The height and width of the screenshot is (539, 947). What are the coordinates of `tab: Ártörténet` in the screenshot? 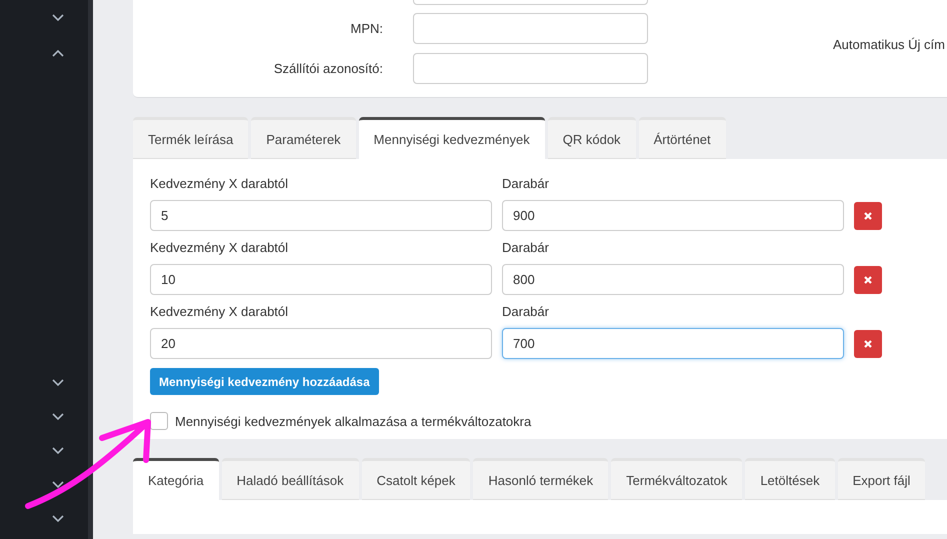 It's located at (682, 138).